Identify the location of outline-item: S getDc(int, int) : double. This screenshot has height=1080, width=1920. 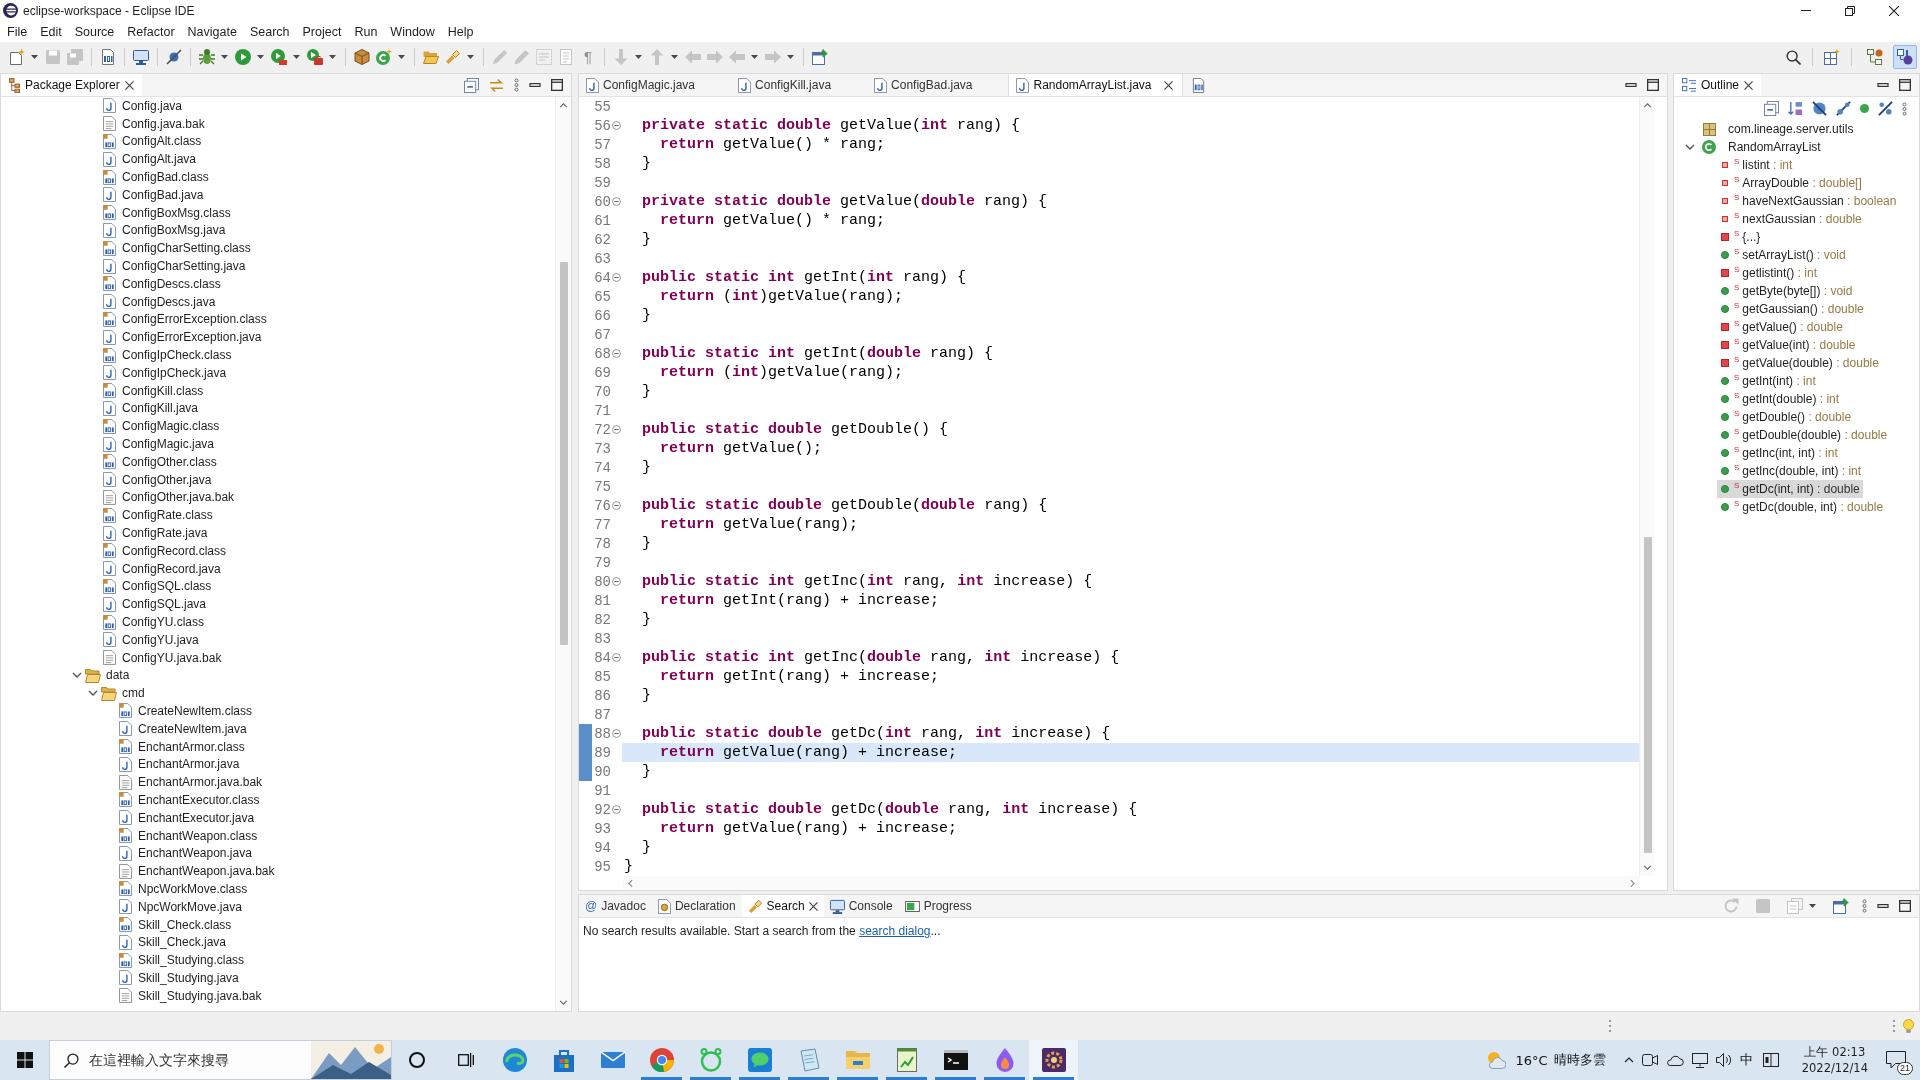
(1790, 489).